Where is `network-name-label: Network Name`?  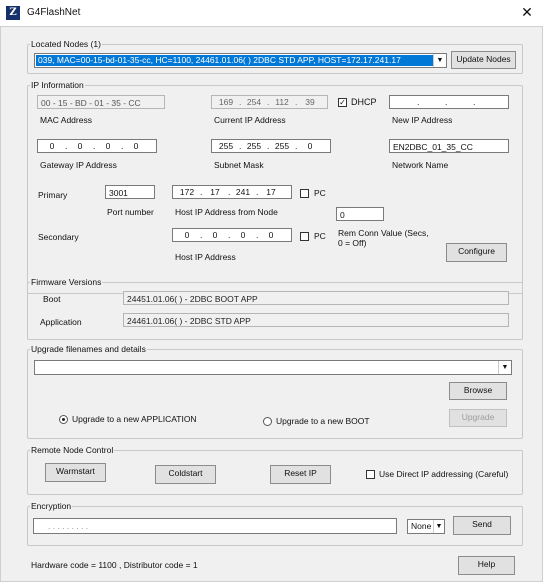 network-name-label: Network Name is located at coordinates (420, 165).